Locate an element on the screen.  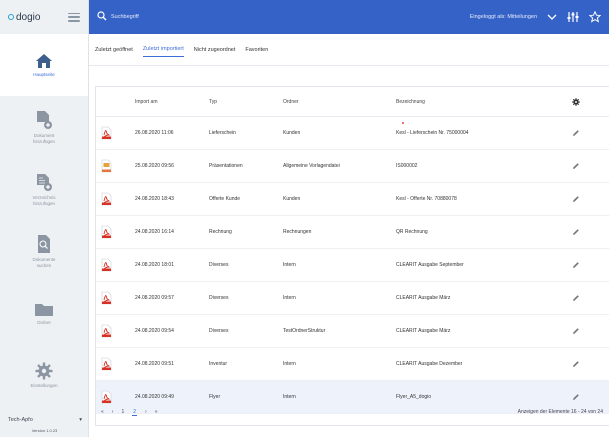
sidebar-item-einstellungen: Einstellungen is located at coordinates (44, 375).